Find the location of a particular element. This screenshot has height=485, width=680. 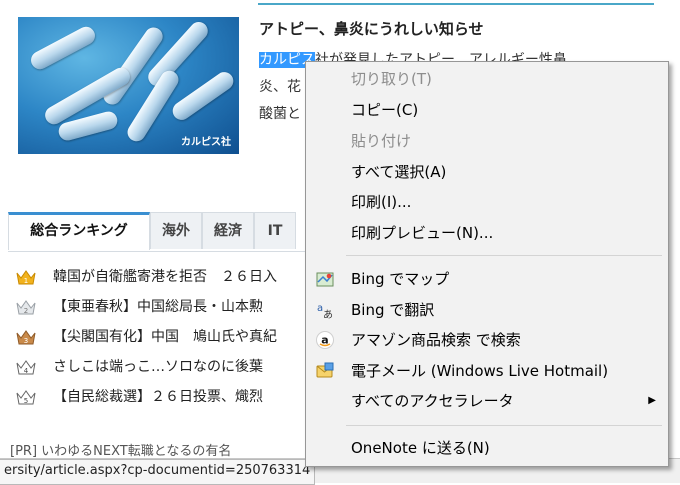

ranking-item-text: 【自民総裁選】２６日投票、熾烈 is located at coordinates (158, 397).